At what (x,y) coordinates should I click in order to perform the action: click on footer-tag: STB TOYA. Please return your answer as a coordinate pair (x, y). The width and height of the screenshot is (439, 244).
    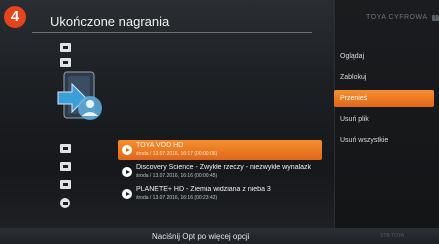
    Looking at the image, I should click on (392, 236).